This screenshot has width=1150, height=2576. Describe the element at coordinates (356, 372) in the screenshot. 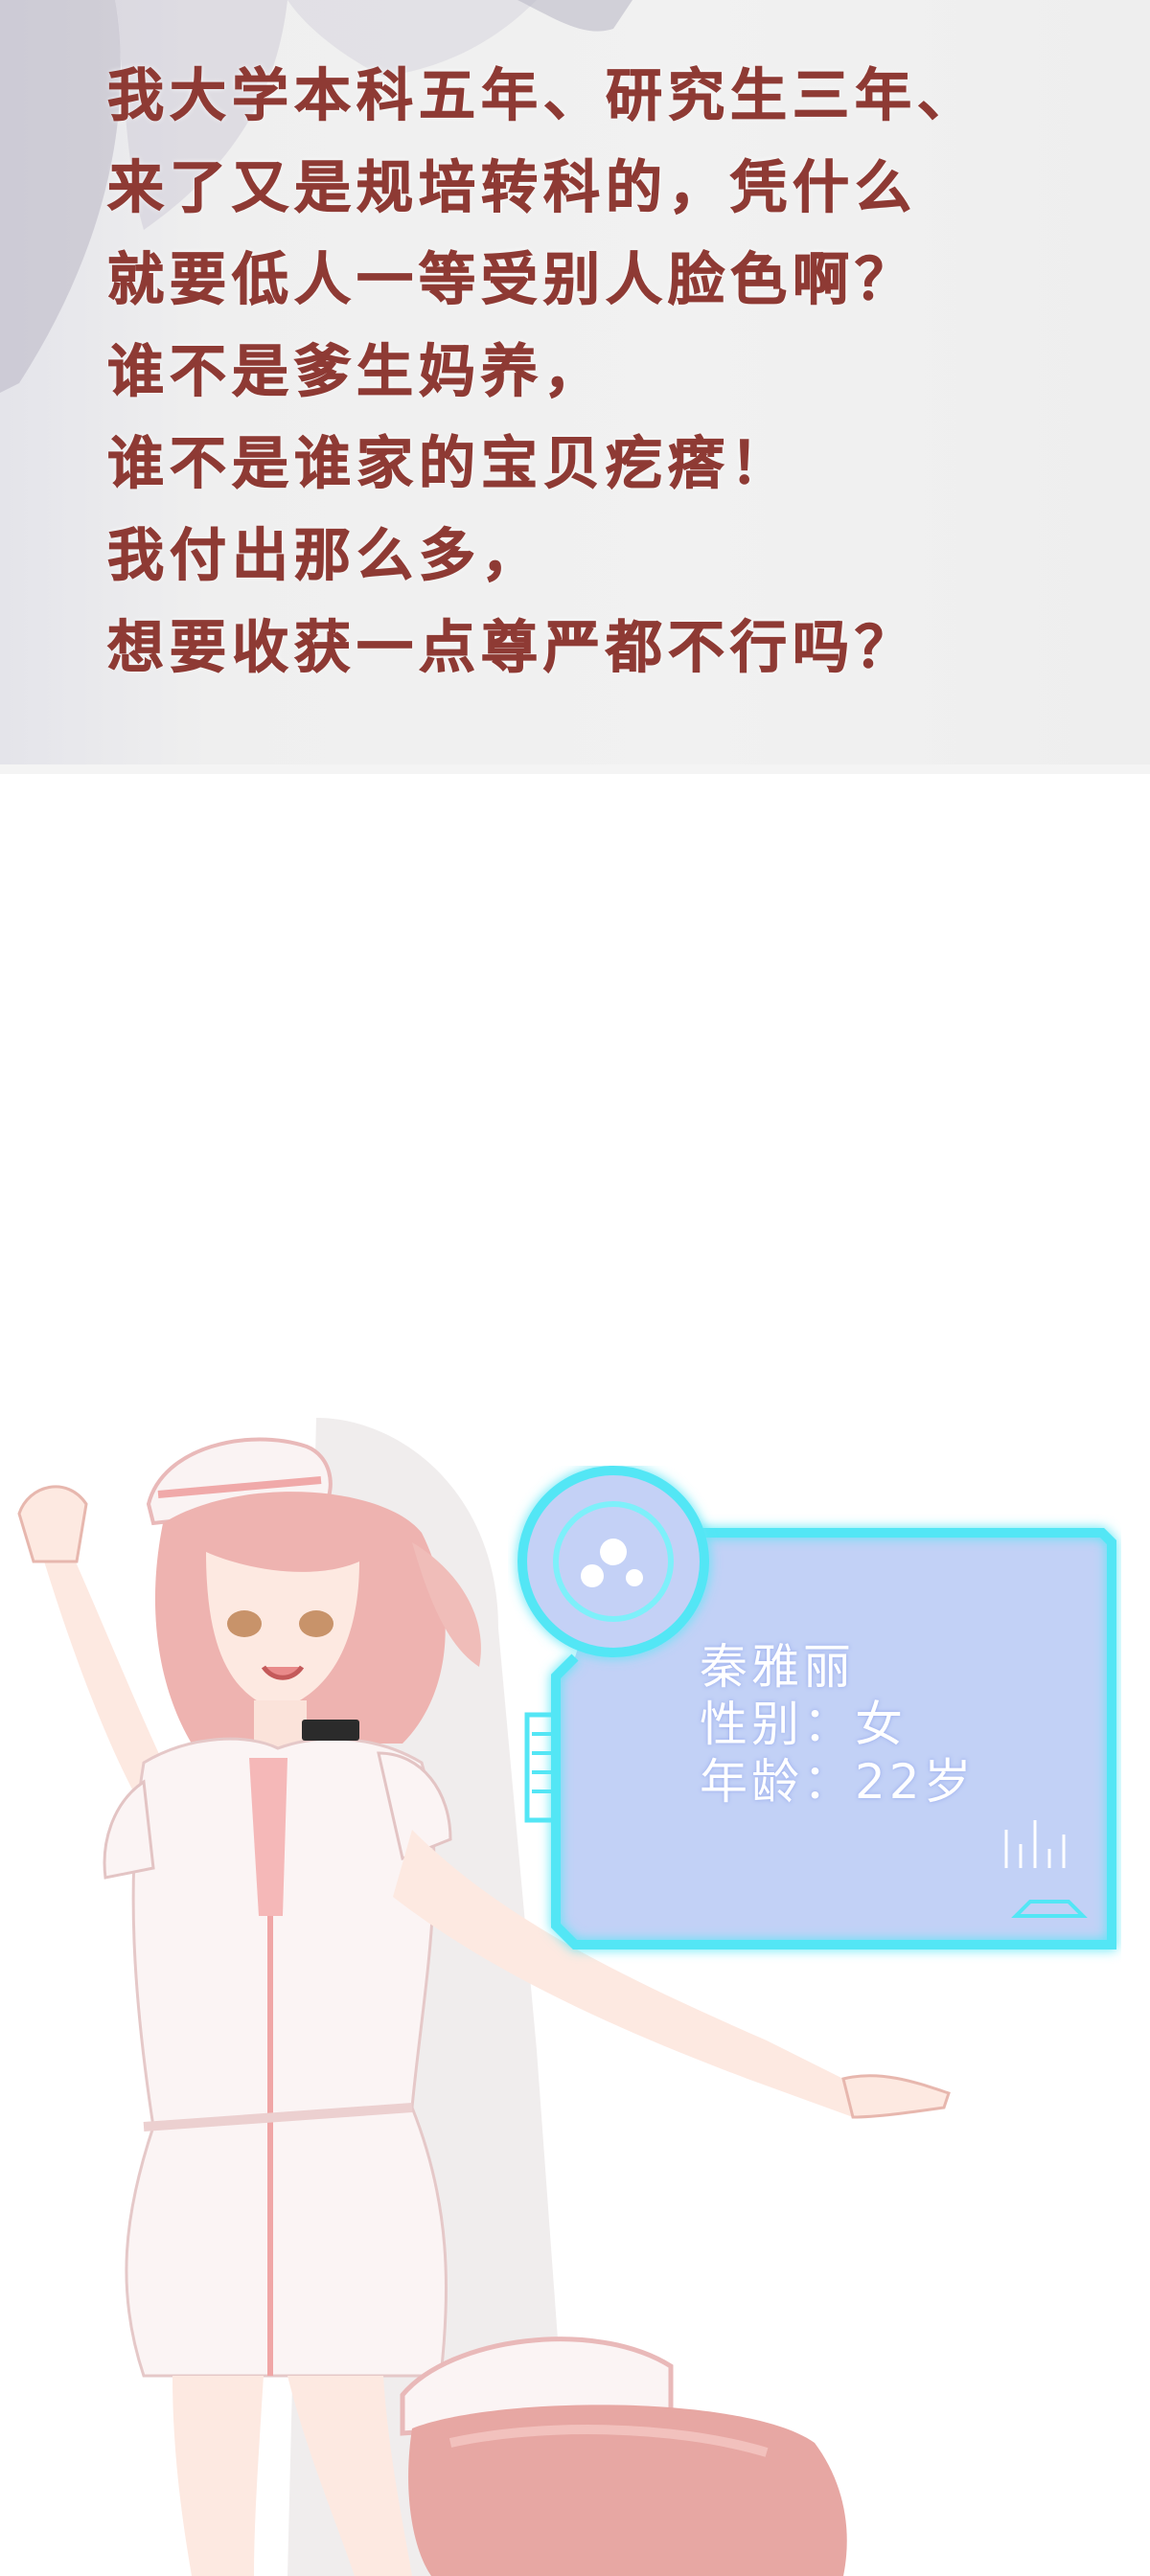

I see `dialogue-line: 谁不是爹生妈养，` at that location.